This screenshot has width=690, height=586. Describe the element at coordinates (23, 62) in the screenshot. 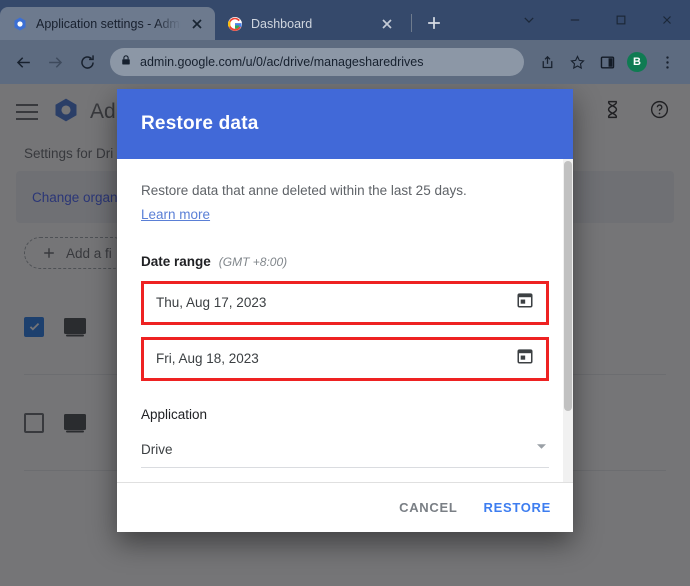

I see `back-icon` at that location.